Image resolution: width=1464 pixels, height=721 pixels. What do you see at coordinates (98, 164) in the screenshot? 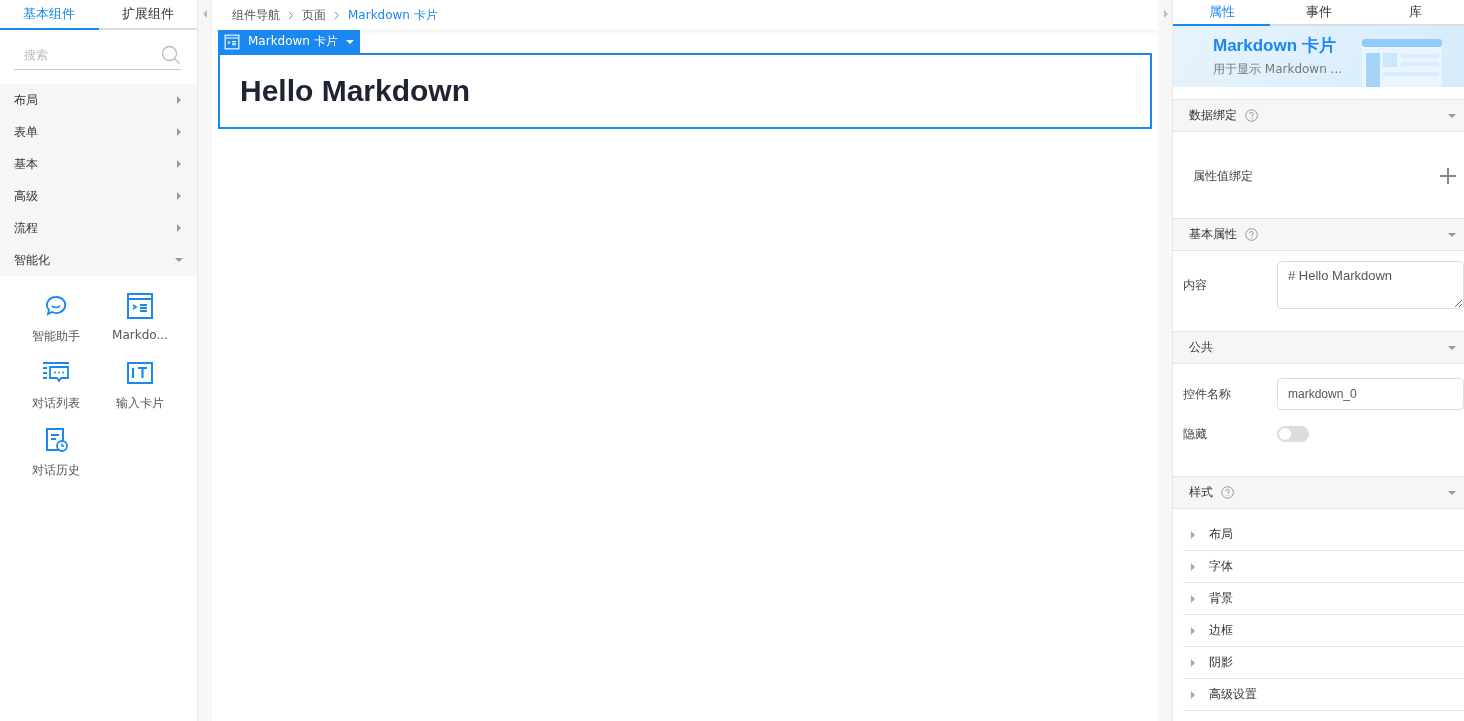
I see `category-item: 基本` at bounding box center [98, 164].